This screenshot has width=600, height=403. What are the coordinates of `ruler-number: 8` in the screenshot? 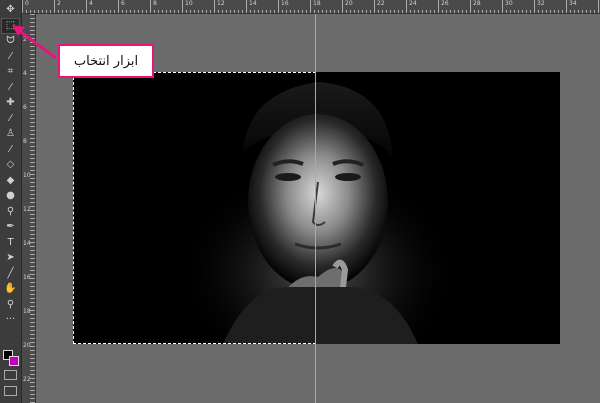 It's located at (25, 141).